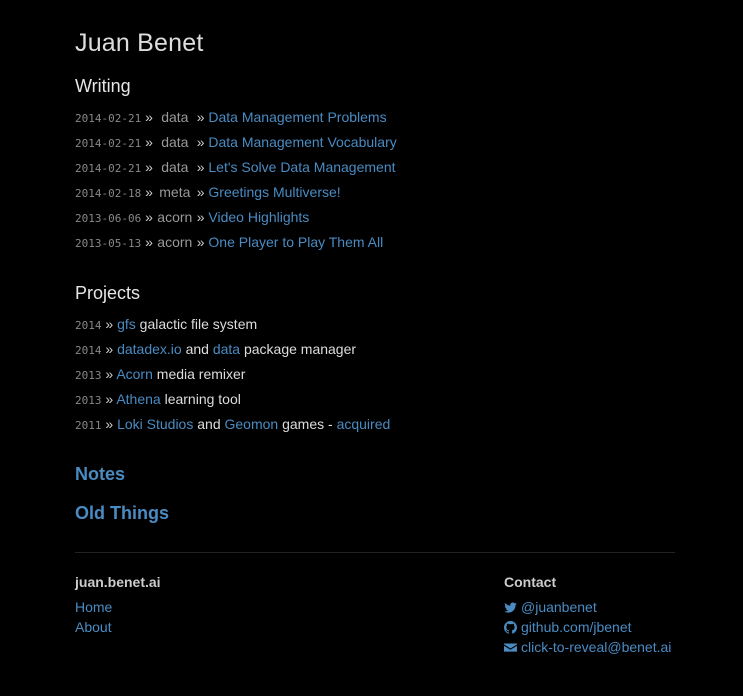 The width and height of the screenshot is (743, 696). I want to click on footer-site-column: juan.benet.ai Home About, so click(118, 606).